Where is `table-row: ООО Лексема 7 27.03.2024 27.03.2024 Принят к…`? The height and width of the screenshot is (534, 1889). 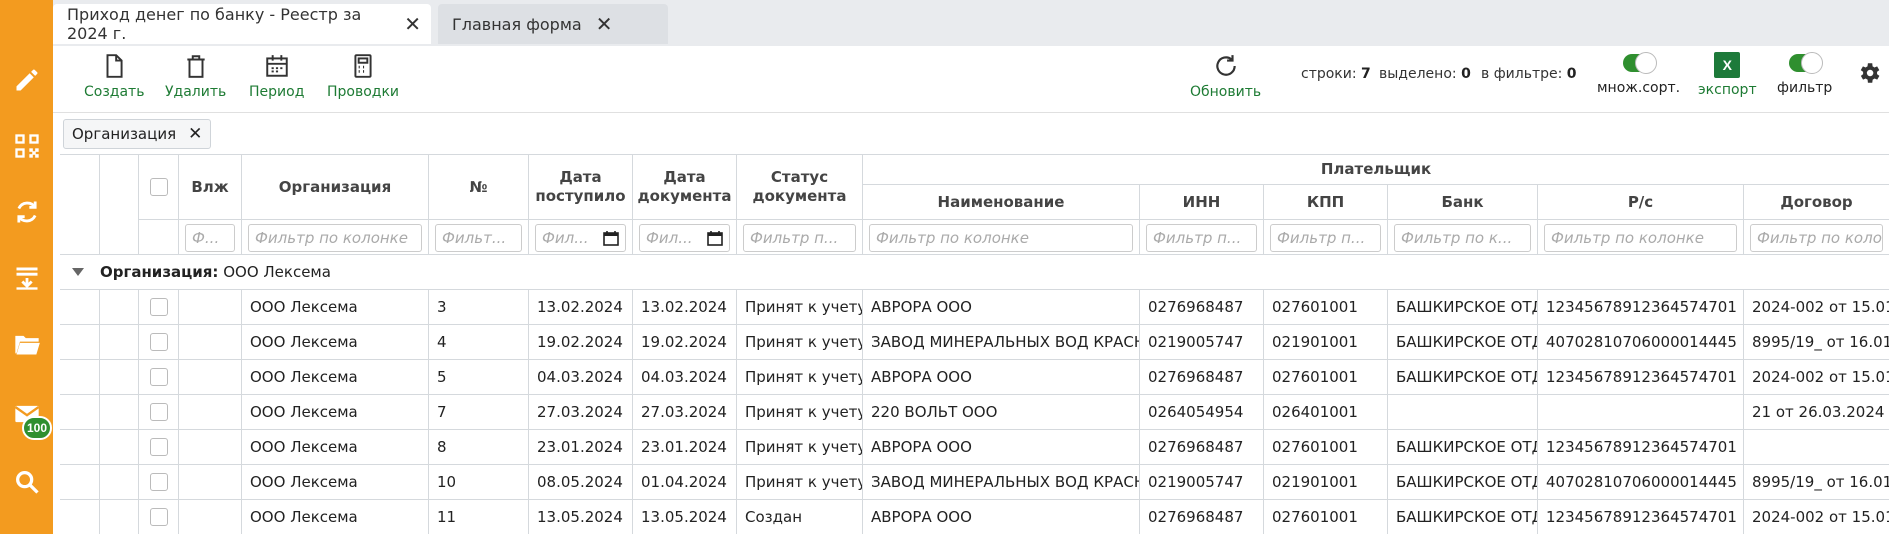 table-row: ООО Лексема 7 27.03.2024 27.03.2024 Принят к… is located at coordinates (974, 412).